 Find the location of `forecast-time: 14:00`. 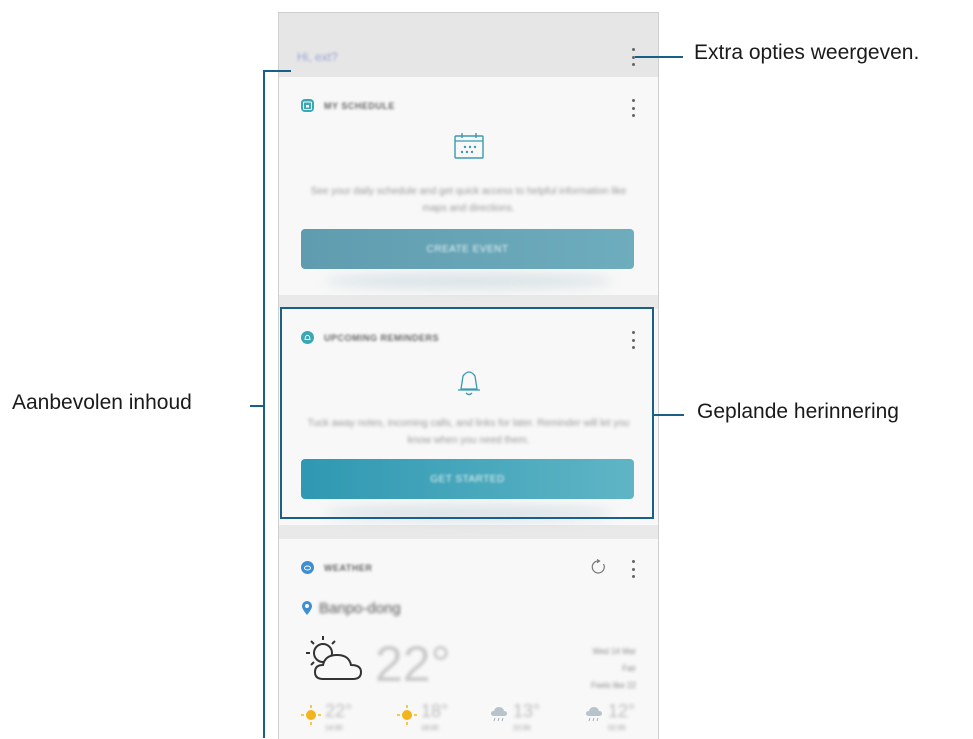

forecast-time: 14:00 is located at coordinates (334, 728).